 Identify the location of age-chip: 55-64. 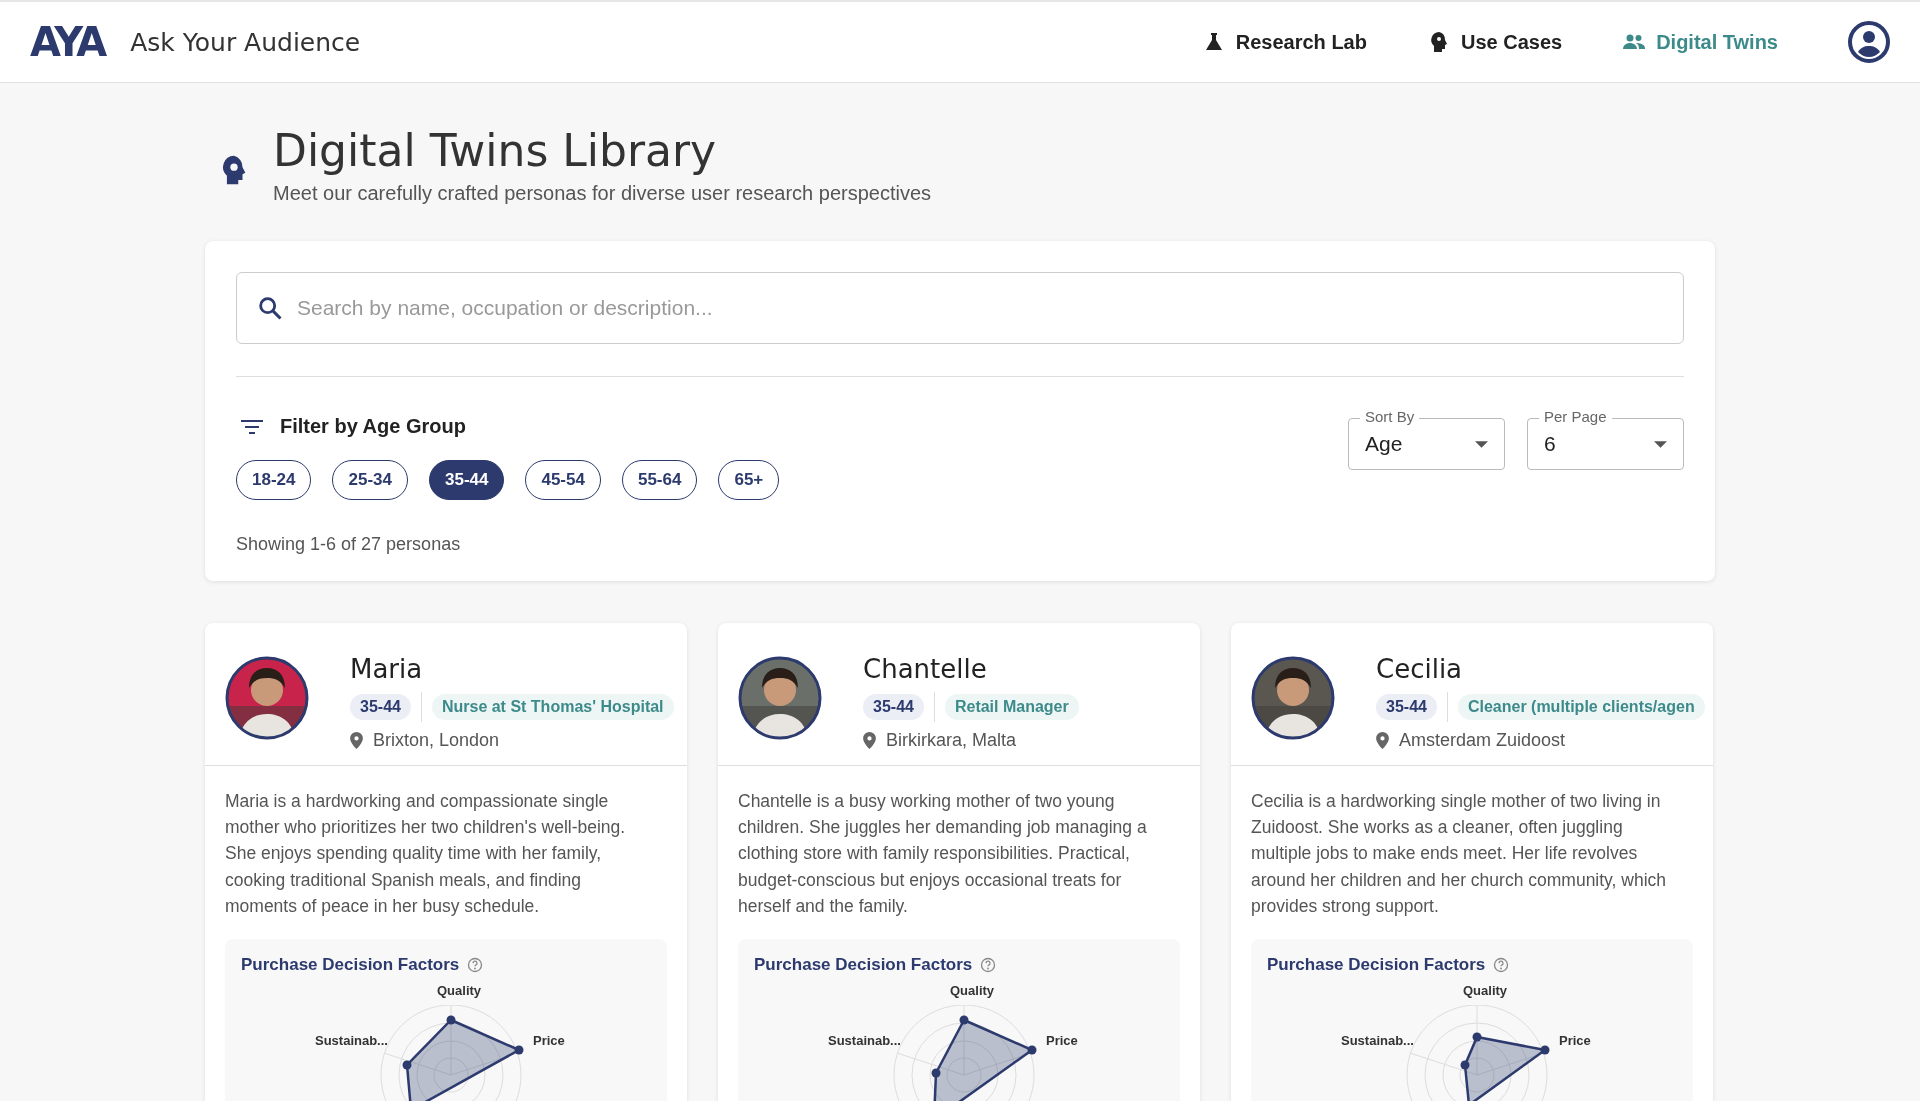
(659, 480).